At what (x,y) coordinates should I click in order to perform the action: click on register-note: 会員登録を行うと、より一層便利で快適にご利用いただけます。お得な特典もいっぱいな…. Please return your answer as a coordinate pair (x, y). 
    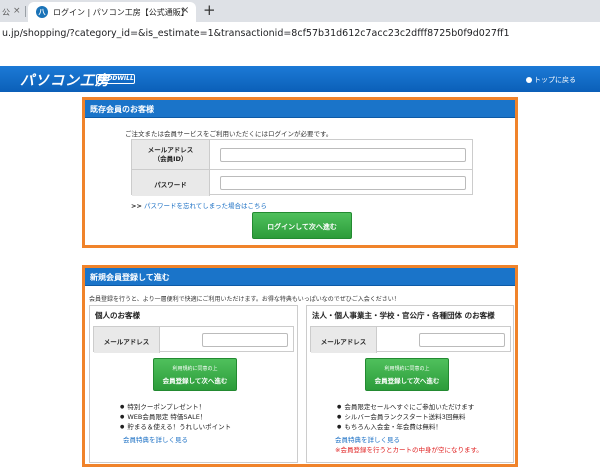
    Looking at the image, I should click on (244, 299).